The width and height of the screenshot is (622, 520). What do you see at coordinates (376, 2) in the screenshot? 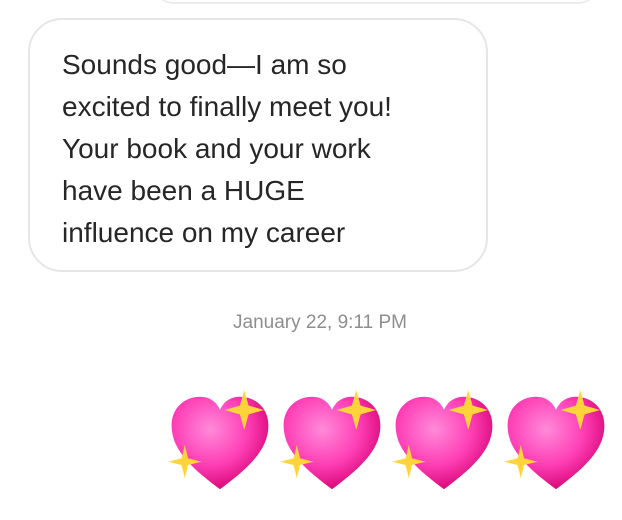
I see `previous-message-bubble` at bounding box center [376, 2].